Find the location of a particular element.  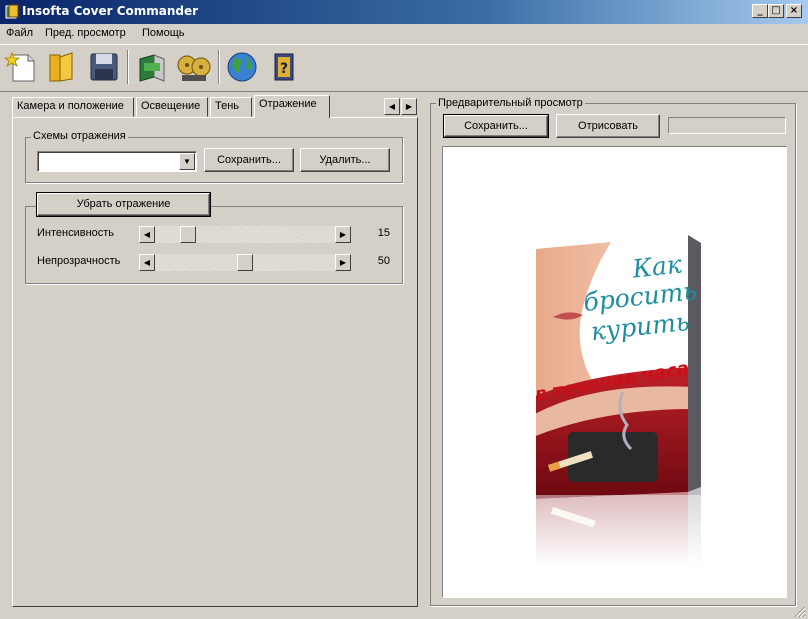

scheme-combobox: ▼ is located at coordinates (117, 161).